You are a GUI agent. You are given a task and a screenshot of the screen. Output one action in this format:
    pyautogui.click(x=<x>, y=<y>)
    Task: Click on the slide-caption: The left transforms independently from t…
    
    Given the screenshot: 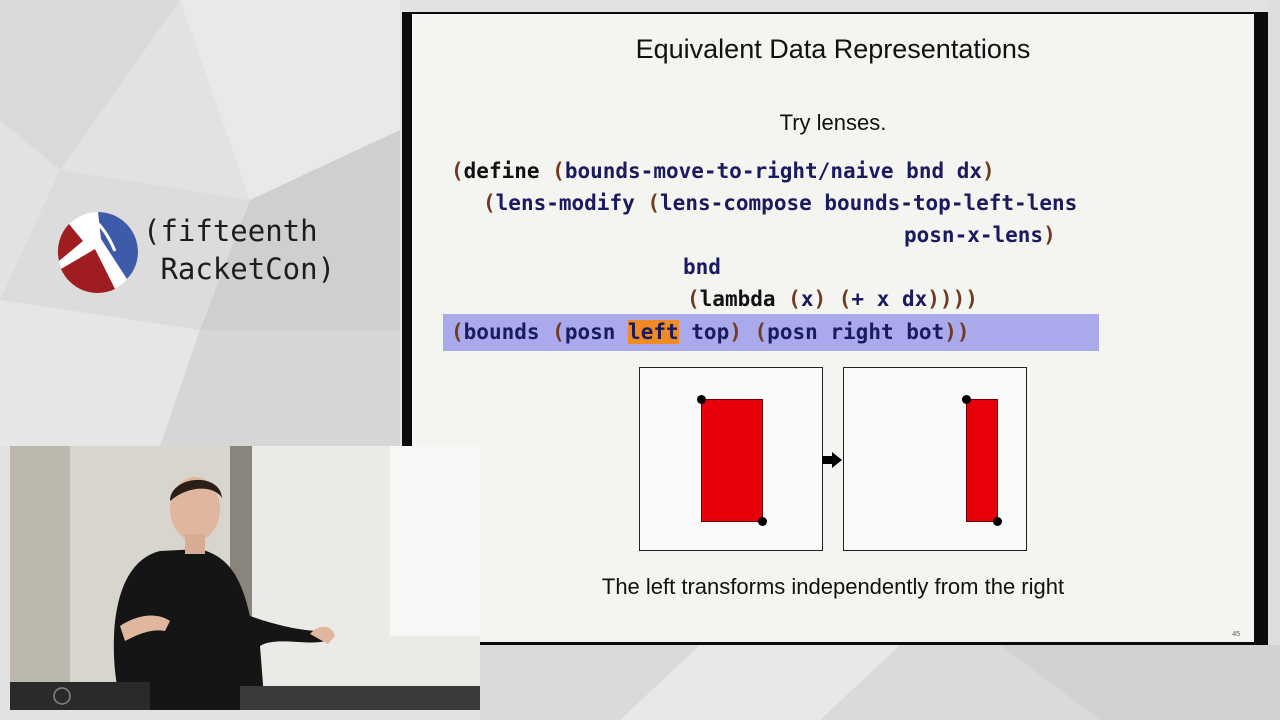 What is the action you would take?
    pyautogui.click(x=833, y=586)
    